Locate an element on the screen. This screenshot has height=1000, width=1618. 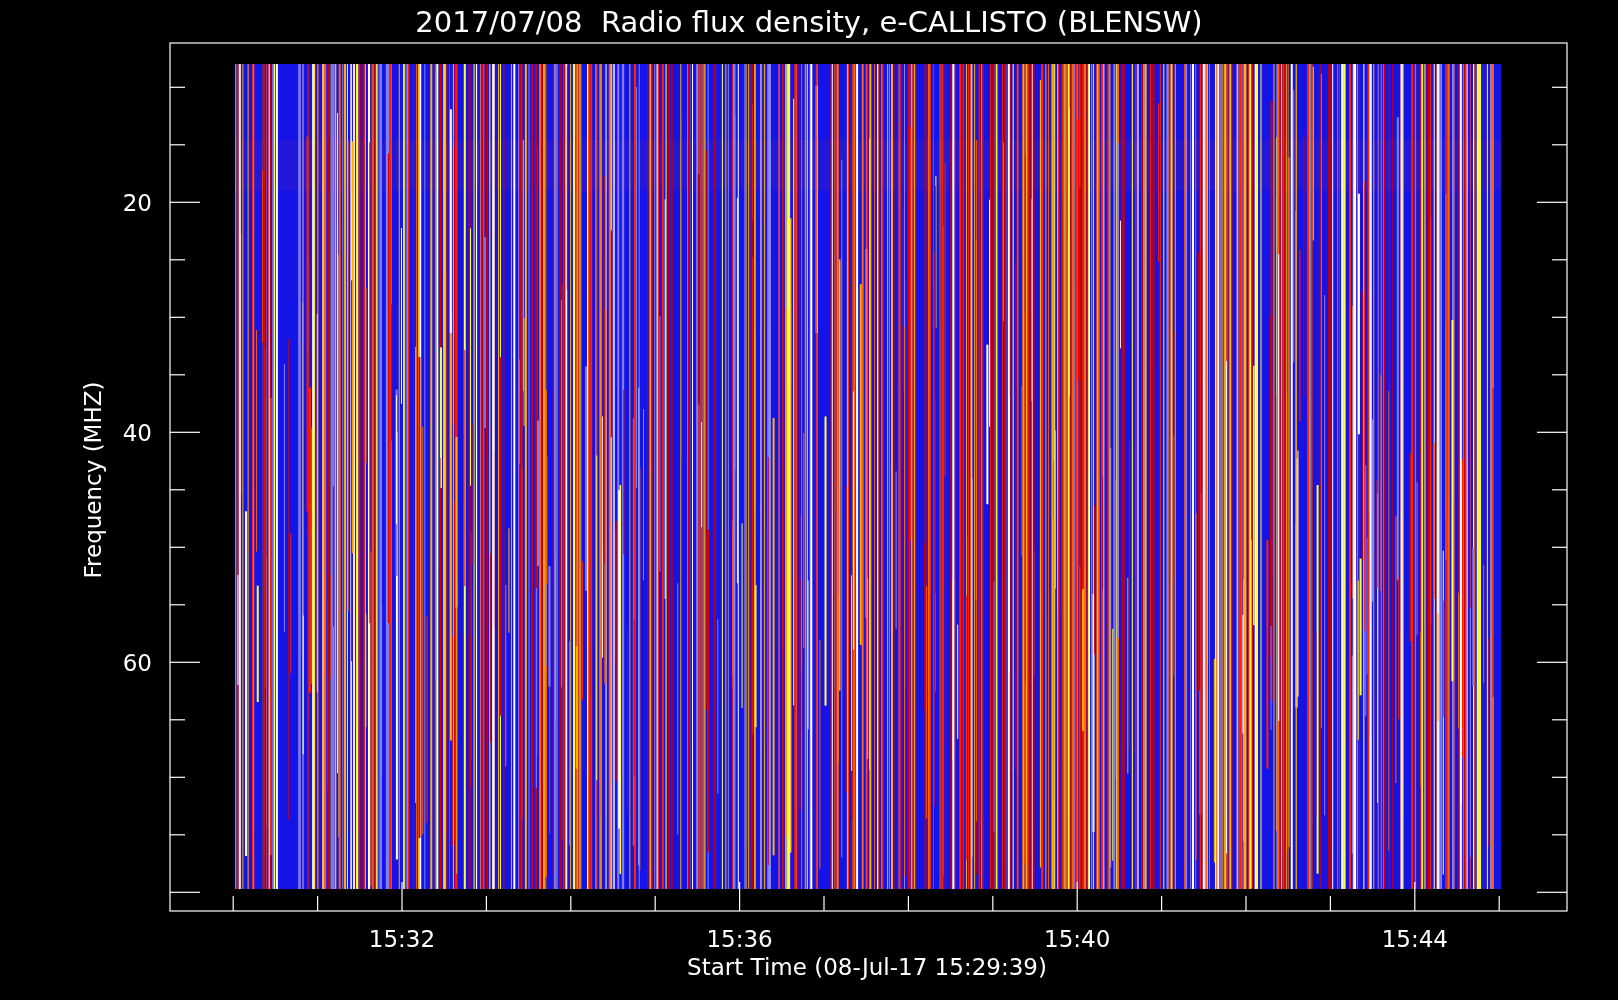
x-tick-label: 15:40 is located at coordinates (1077, 939).